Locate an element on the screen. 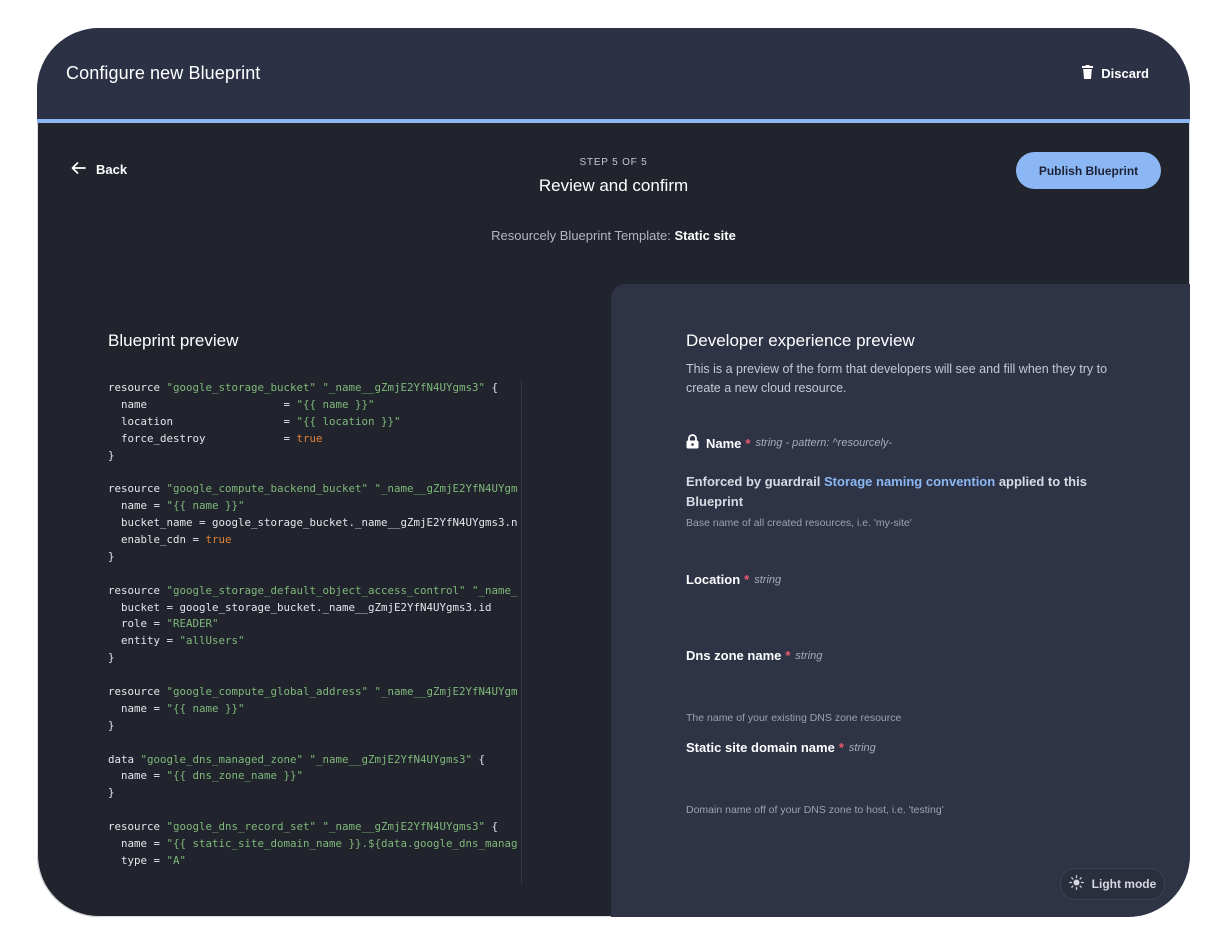 The image size is (1227, 945). publish-blueprint-button: Publish Blueprint is located at coordinates (1088, 170).